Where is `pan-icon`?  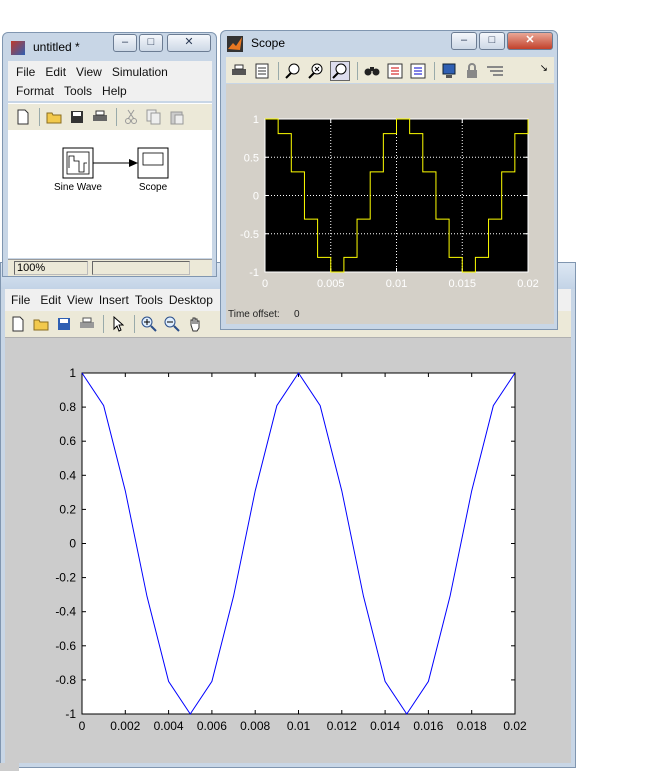
pan-icon is located at coordinates (195, 324).